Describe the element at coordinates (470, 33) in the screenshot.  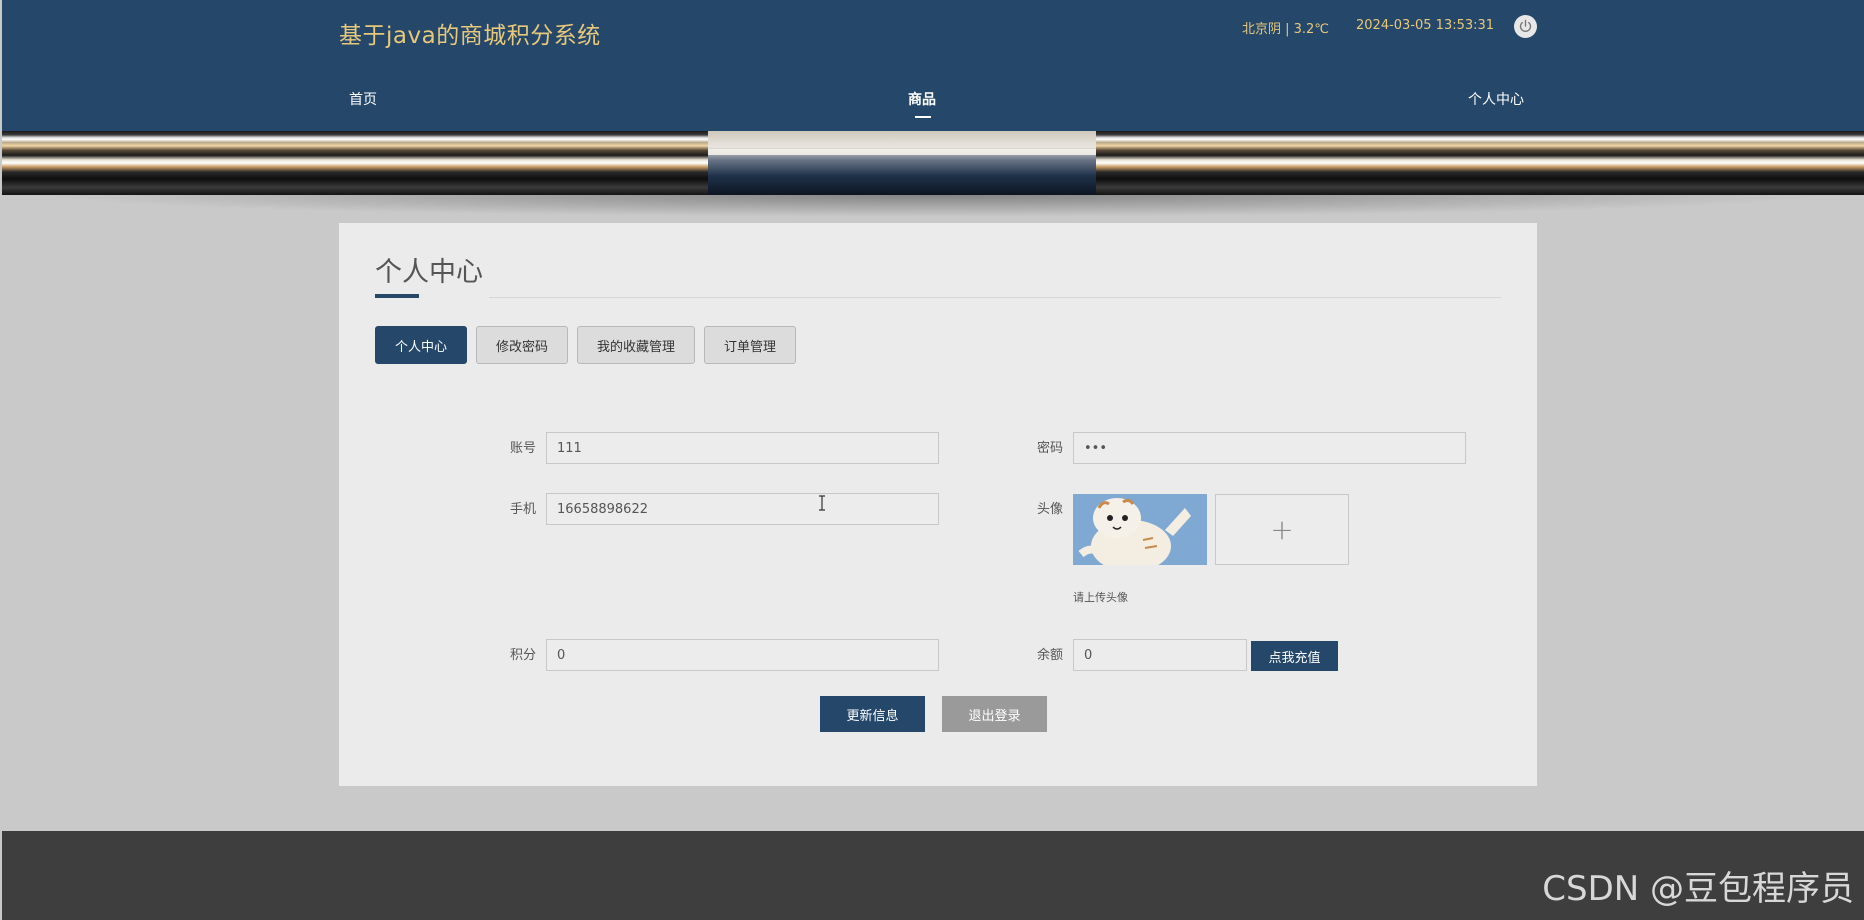
I see `site-title: 基于java的商城积分系统` at that location.